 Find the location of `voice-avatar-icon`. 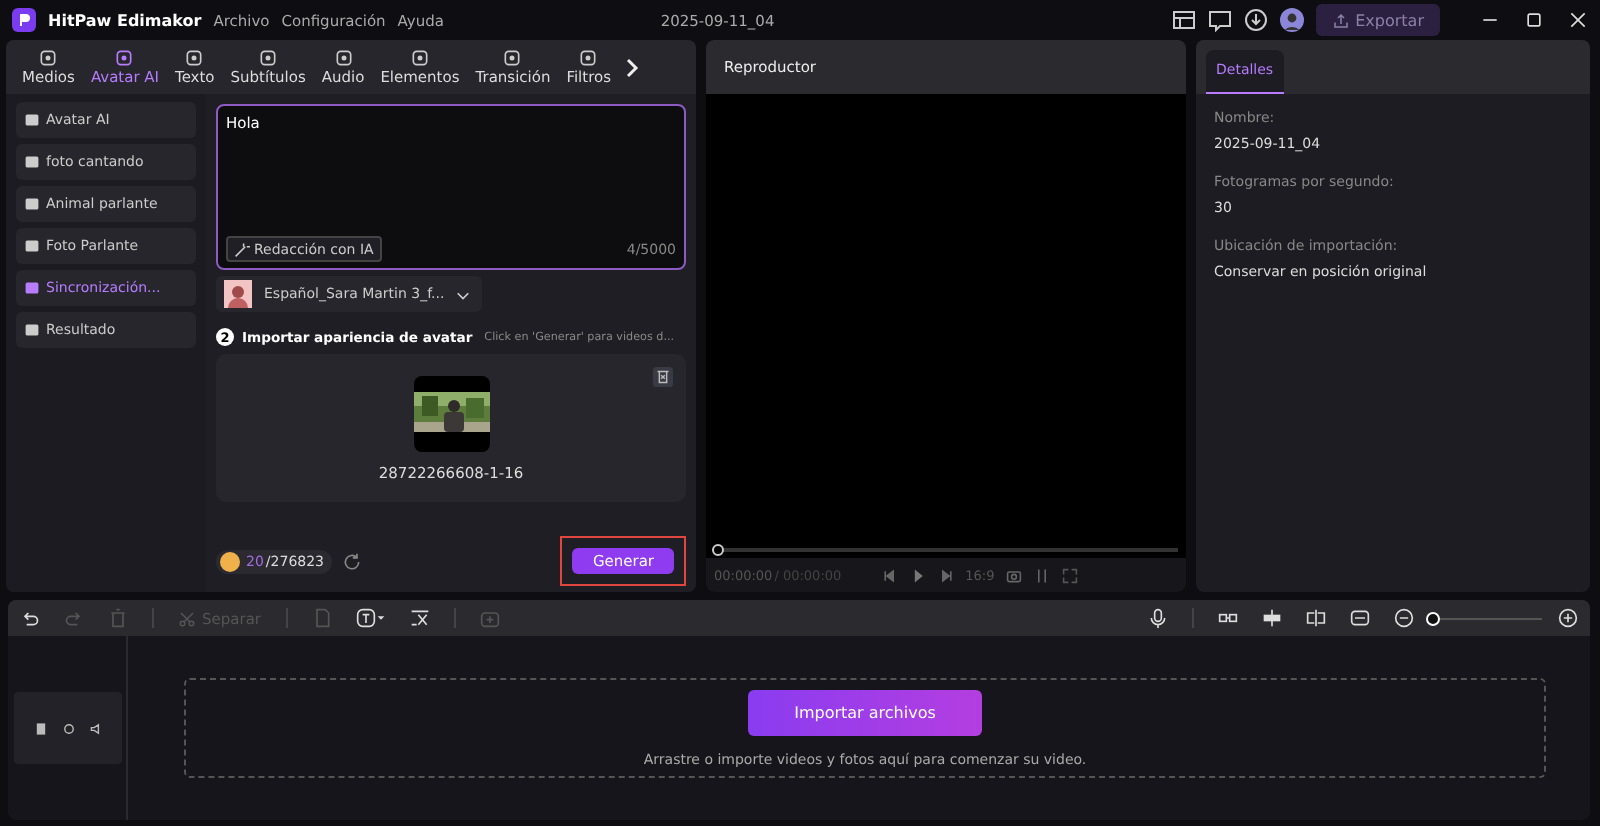

voice-avatar-icon is located at coordinates (238, 294).